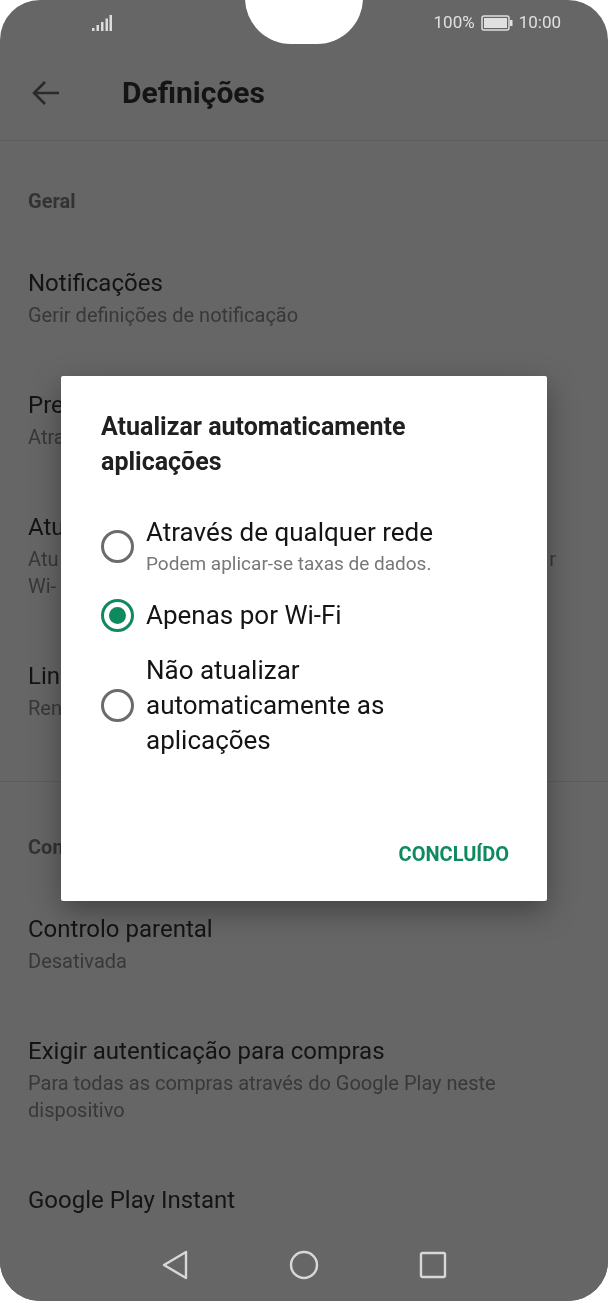 The image size is (608, 1301). Describe the element at coordinates (244, 615) in the screenshot. I see `option-label: Apenas por Wi-Fi` at that location.